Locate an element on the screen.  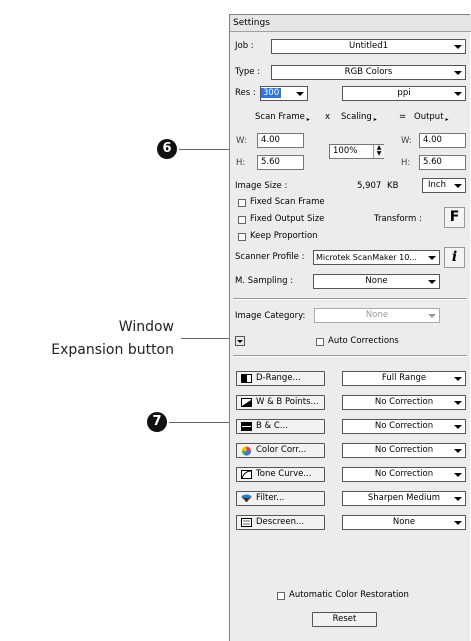
automatic-color-restoration-checkbox is located at coordinates (281, 596).